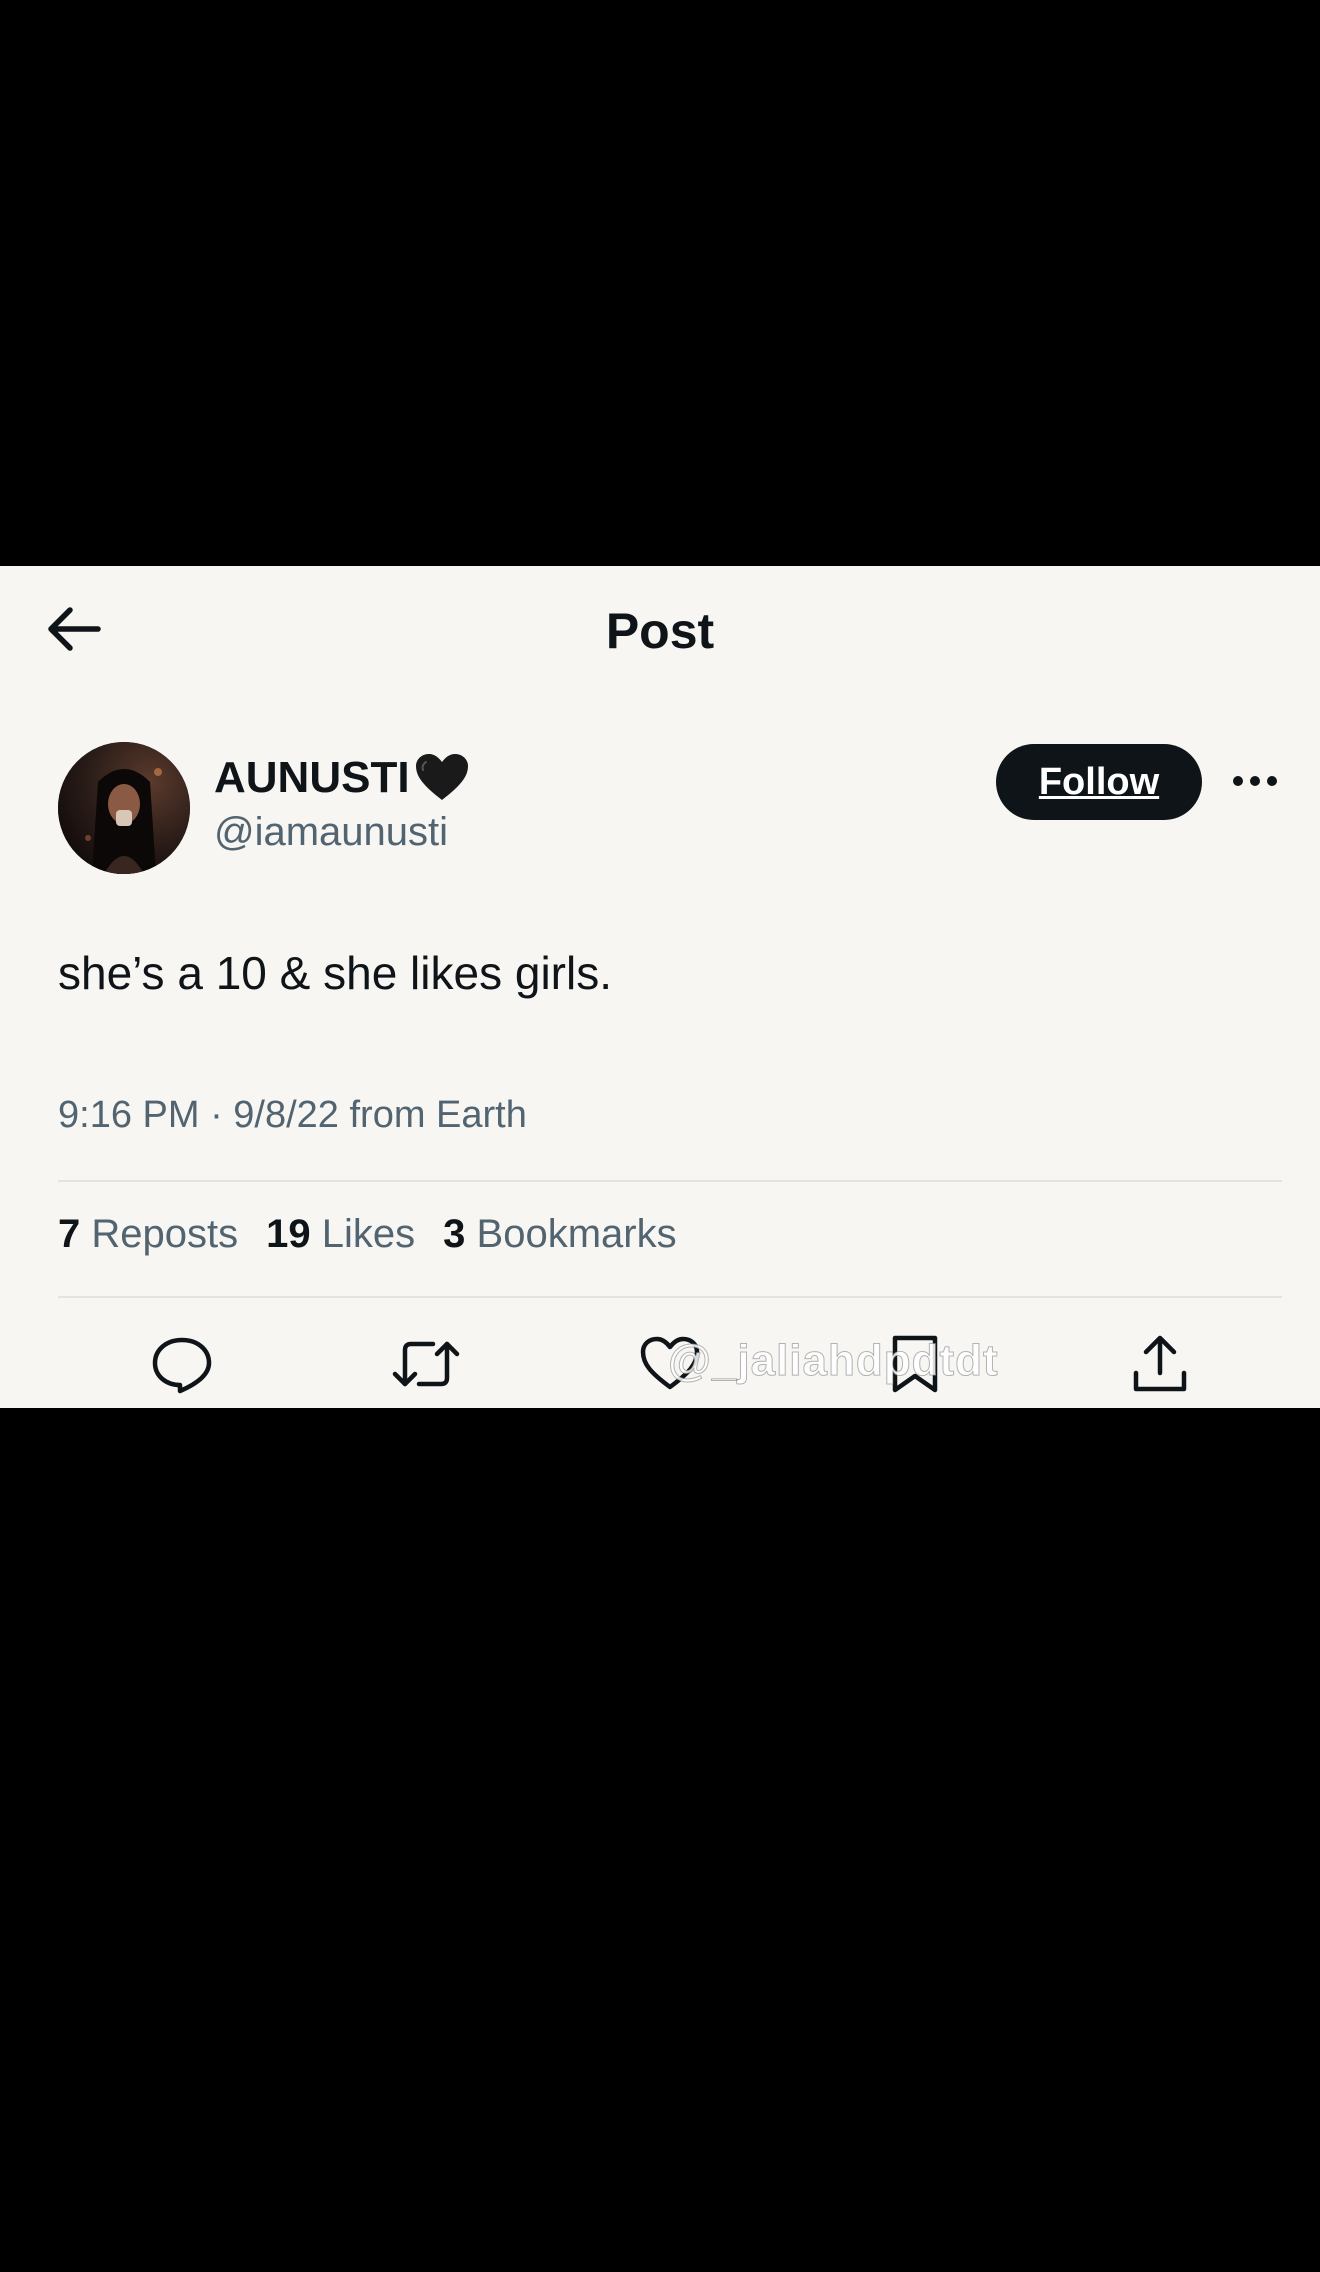  What do you see at coordinates (312, 777) in the screenshot?
I see `author-name-text: AUNUSTI` at bounding box center [312, 777].